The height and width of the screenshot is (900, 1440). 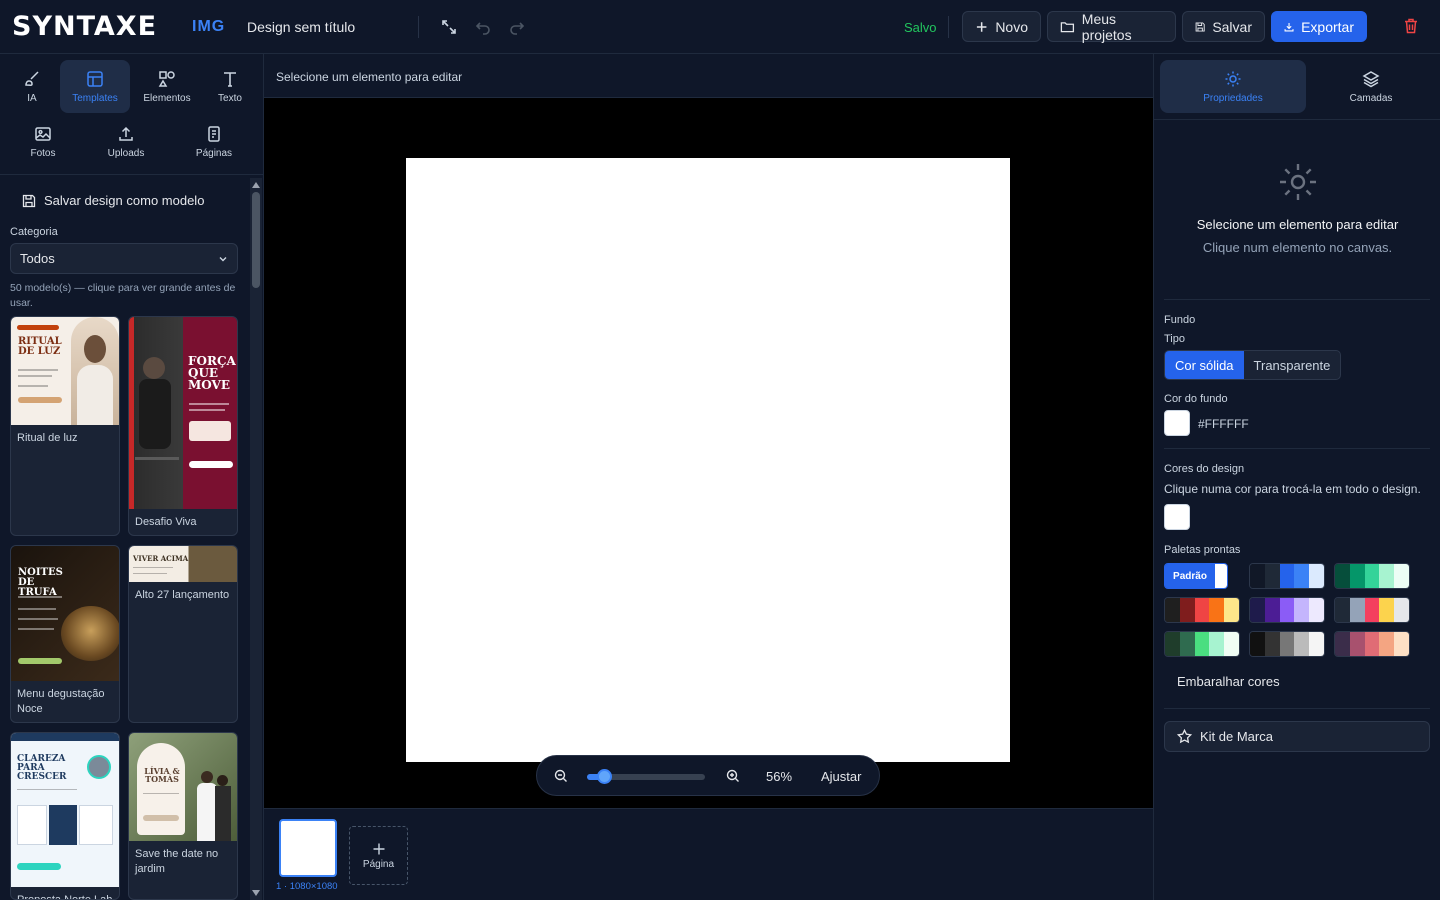 What do you see at coordinates (214, 133) in the screenshot?
I see `pages-icon` at bounding box center [214, 133].